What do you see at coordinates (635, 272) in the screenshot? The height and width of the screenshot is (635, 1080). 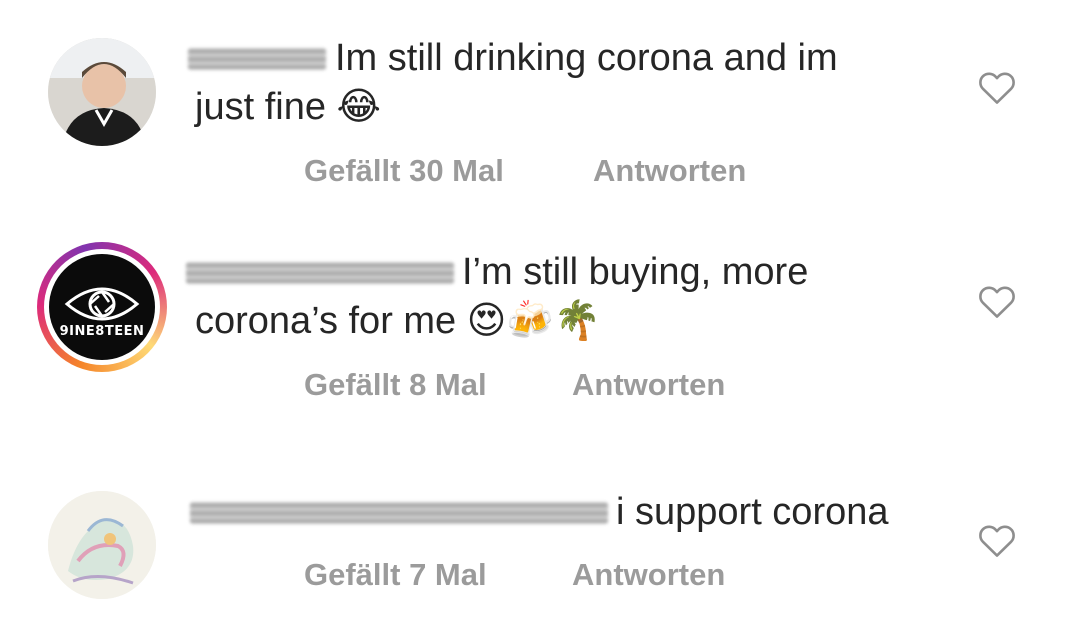 I see `comment-text-line1: I’m still buying, more` at bounding box center [635, 272].